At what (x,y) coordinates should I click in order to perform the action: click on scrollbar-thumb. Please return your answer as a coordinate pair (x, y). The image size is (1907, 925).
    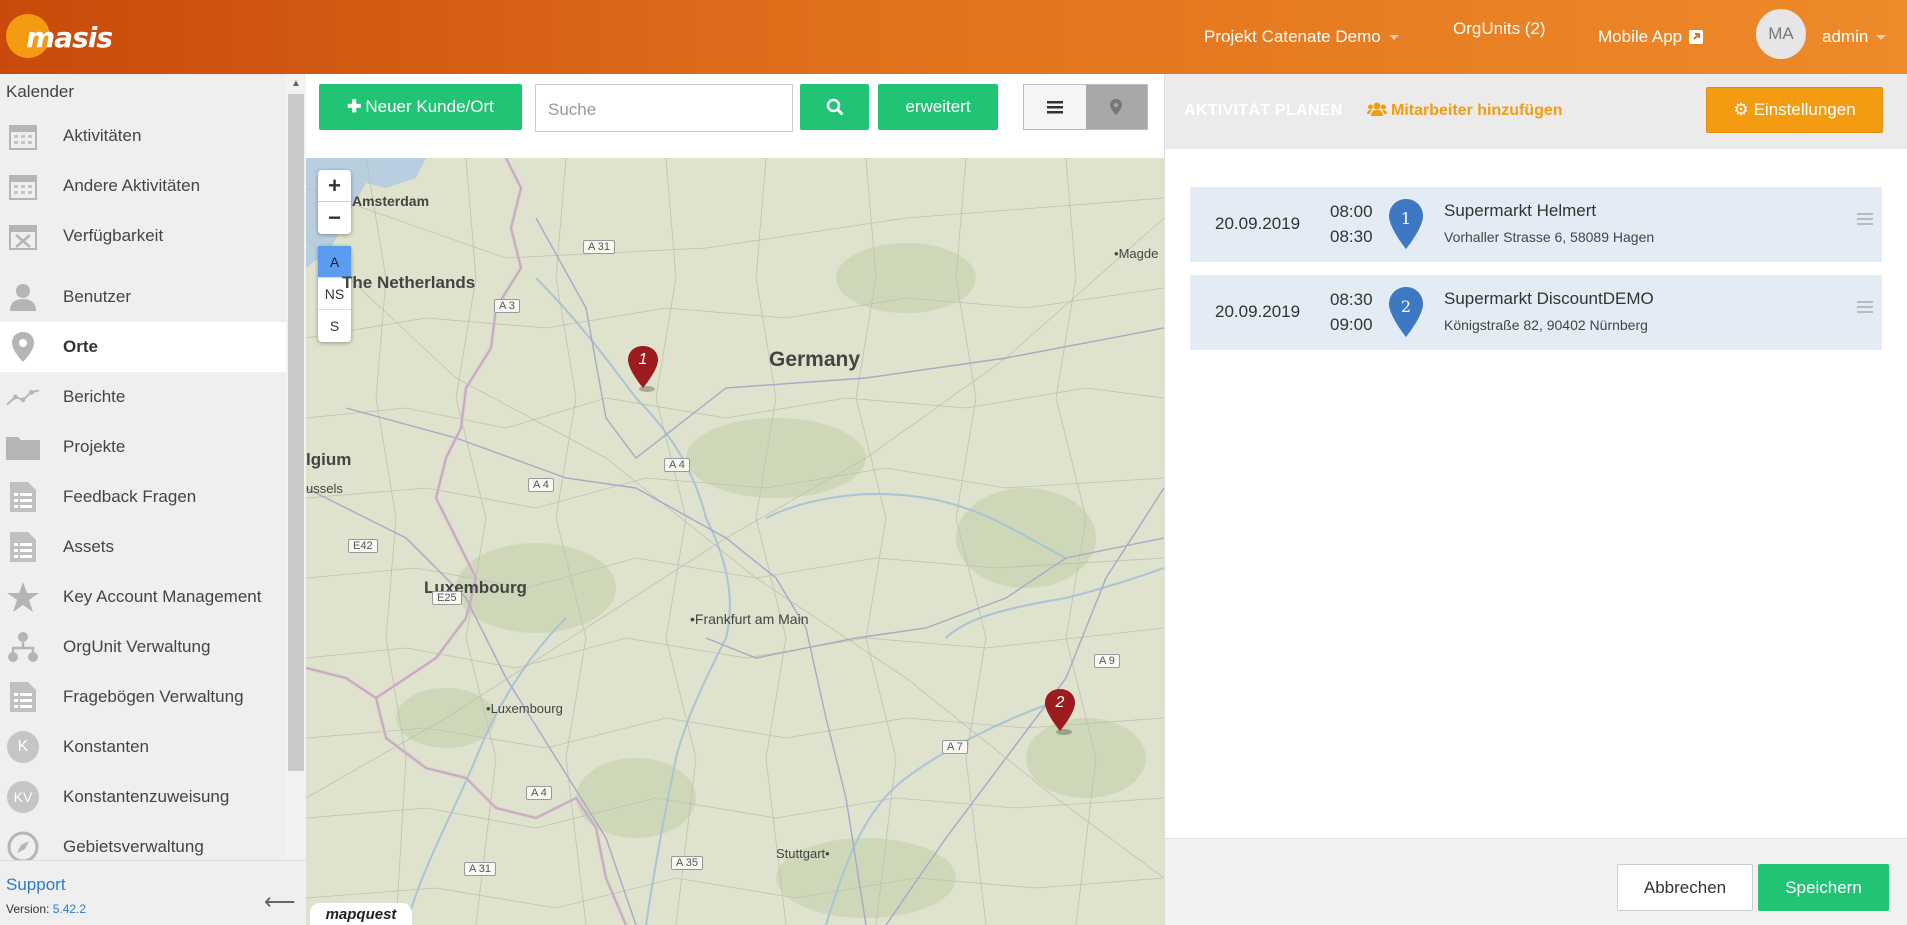
    Looking at the image, I should click on (296, 432).